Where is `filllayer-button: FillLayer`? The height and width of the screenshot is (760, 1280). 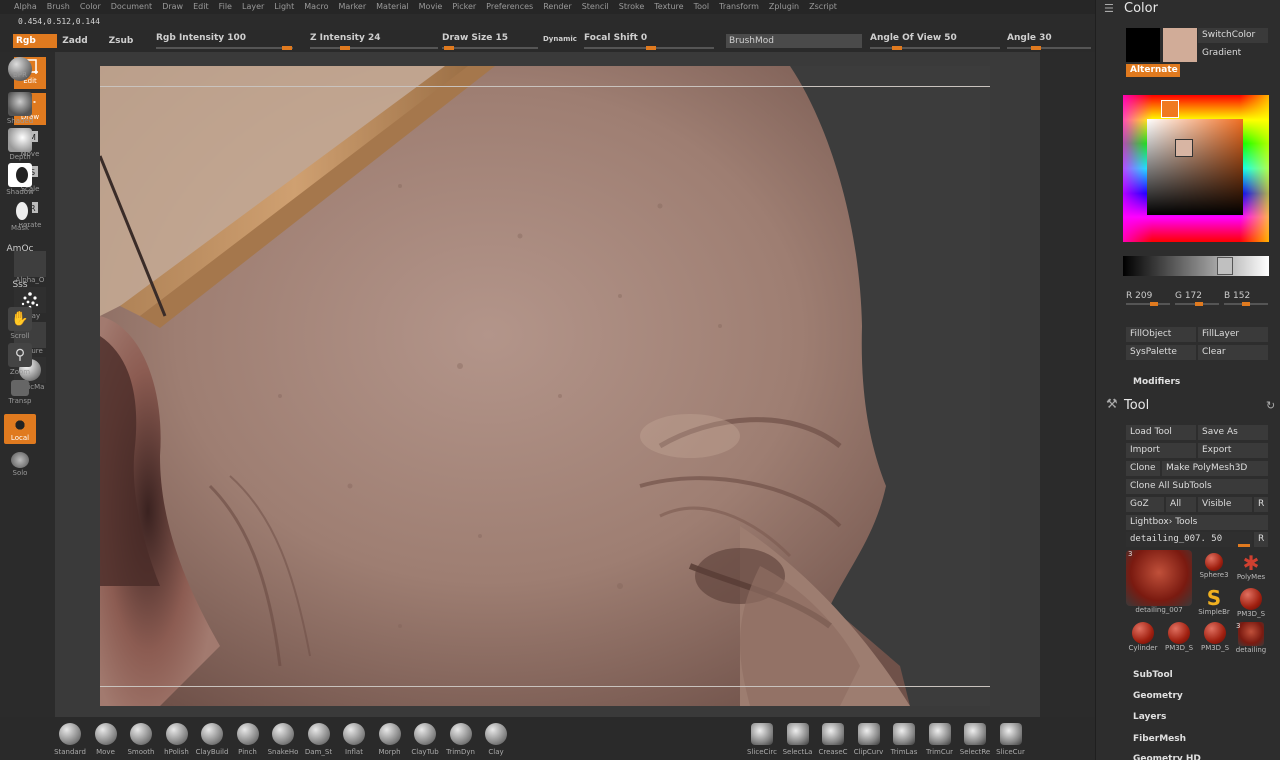 filllayer-button: FillLayer is located at coordinates (1233, 334).